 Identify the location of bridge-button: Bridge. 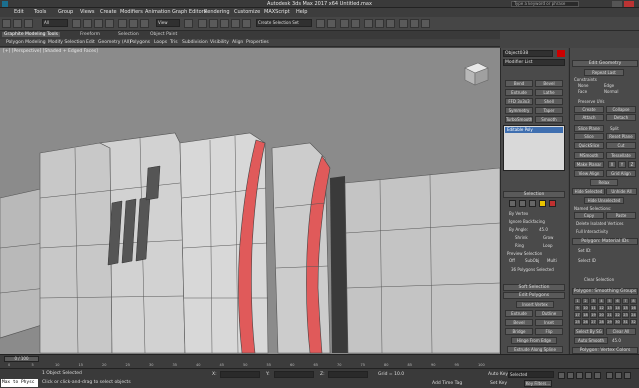
(519, 331).